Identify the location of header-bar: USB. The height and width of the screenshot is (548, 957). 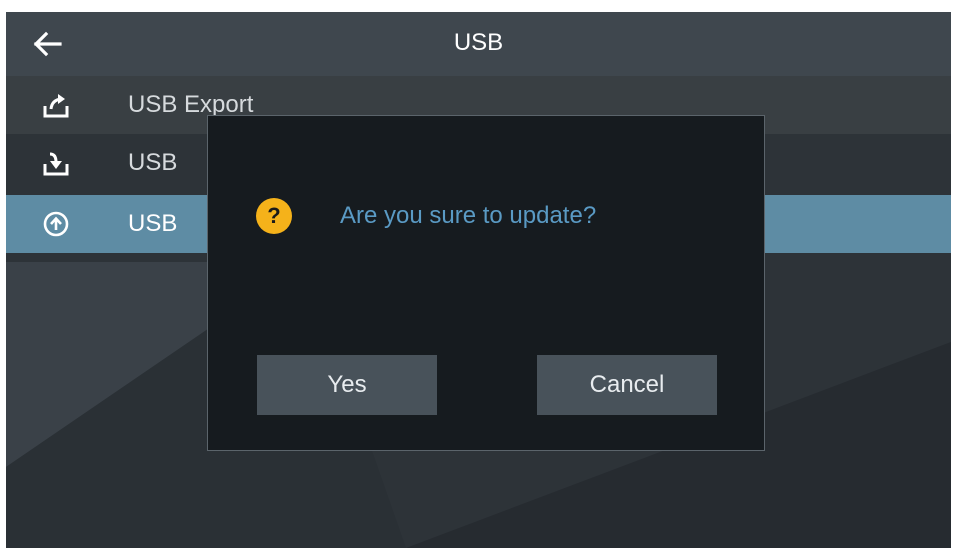
(478, 44).